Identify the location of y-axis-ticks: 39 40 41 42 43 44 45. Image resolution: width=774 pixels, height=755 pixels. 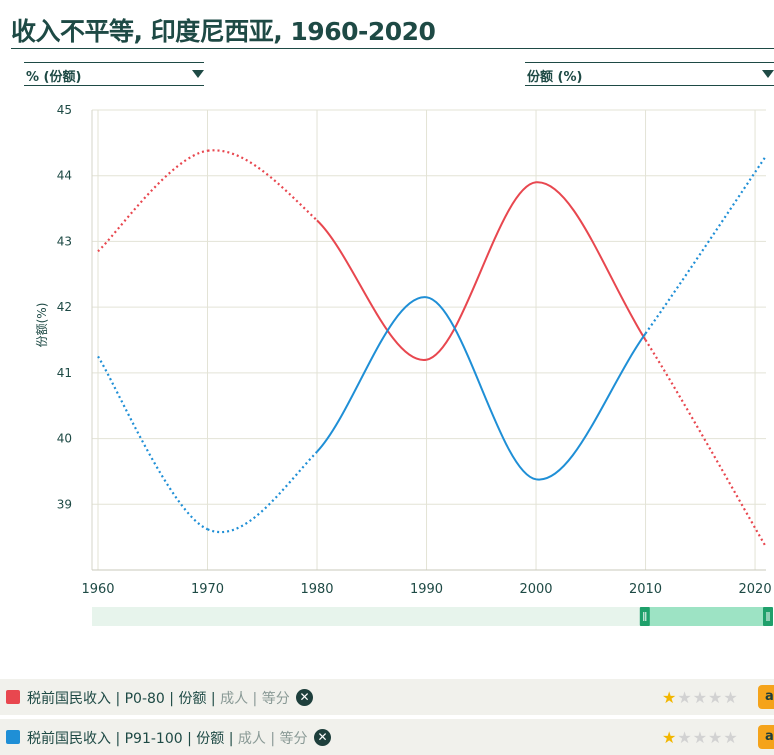
(64, 307).